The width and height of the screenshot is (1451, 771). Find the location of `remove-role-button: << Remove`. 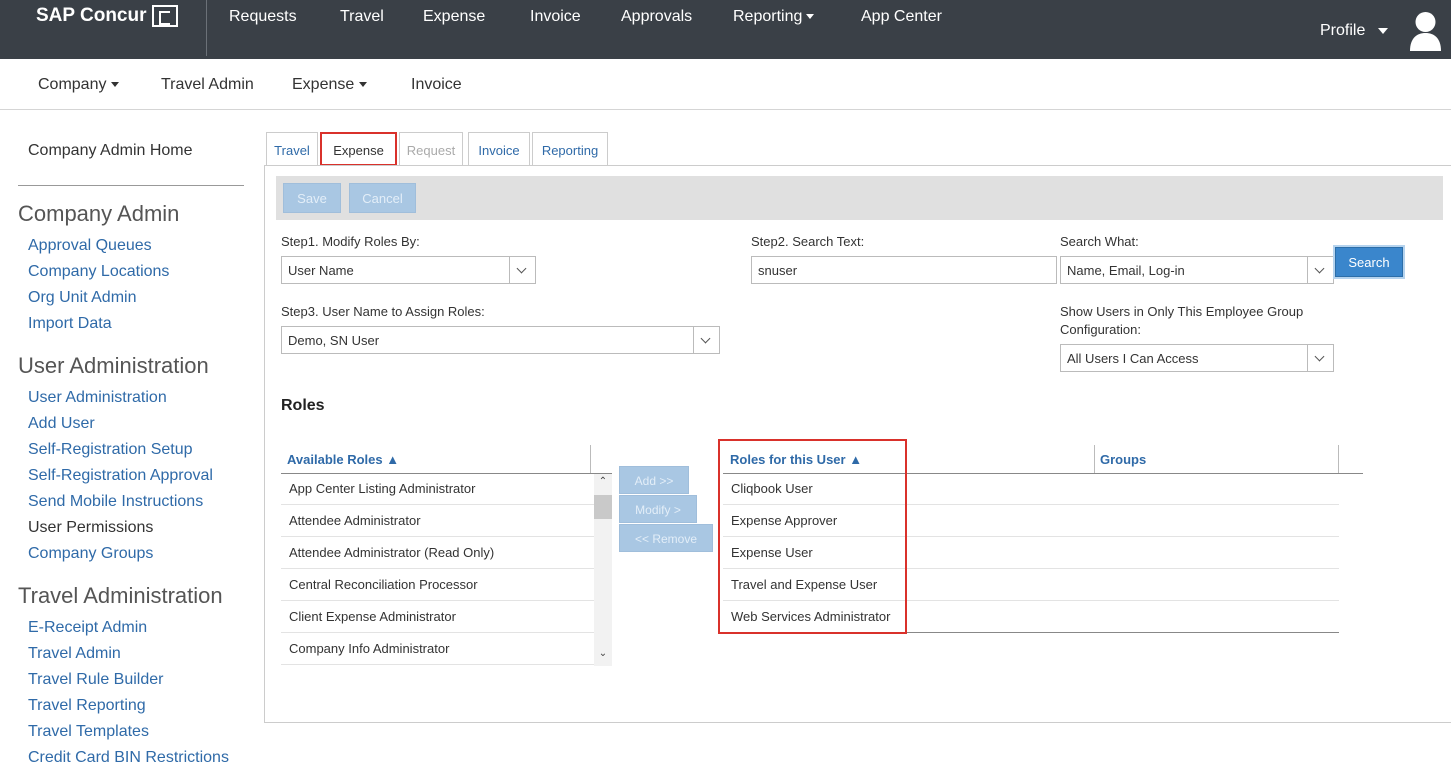

remove-role-button: << Remove is located at coordinates (666, 538).